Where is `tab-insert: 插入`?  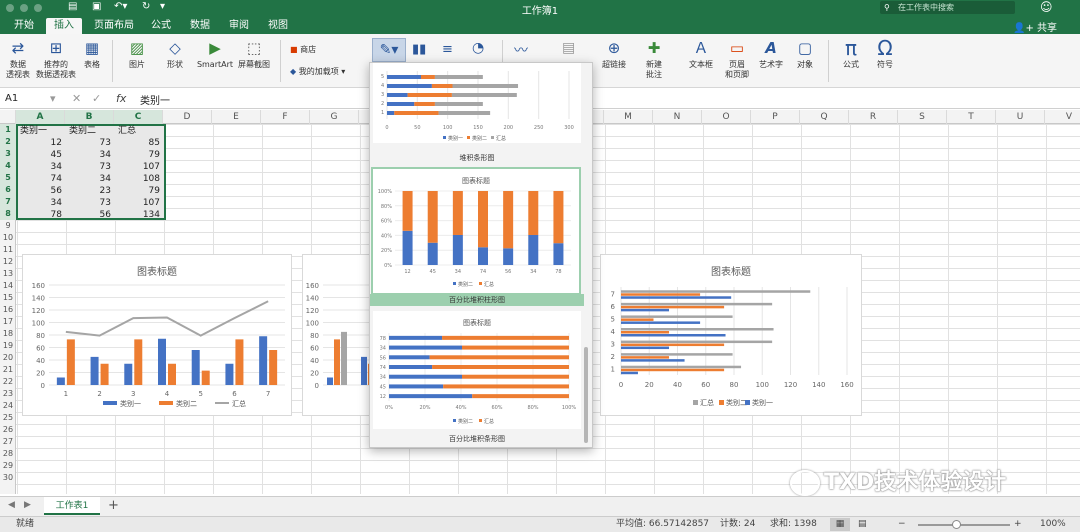
tab-insert: 插入 is located at coordinates (64, 26).